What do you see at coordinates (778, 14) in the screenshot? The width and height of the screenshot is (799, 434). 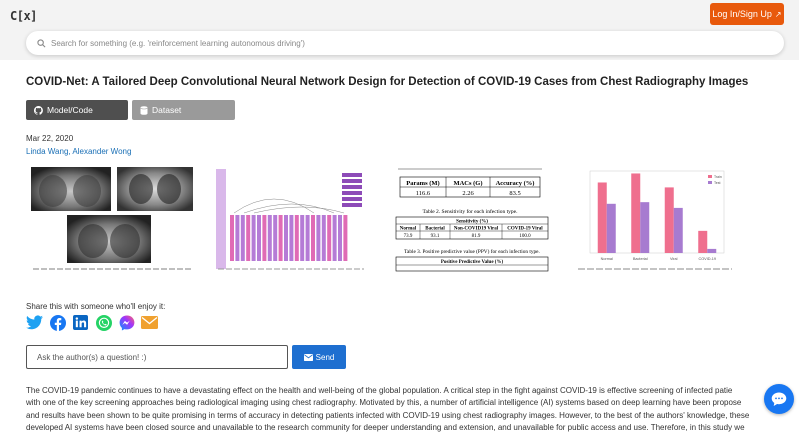 I see `login-arrow-icon: ↗` at bounding box center [778, 14].